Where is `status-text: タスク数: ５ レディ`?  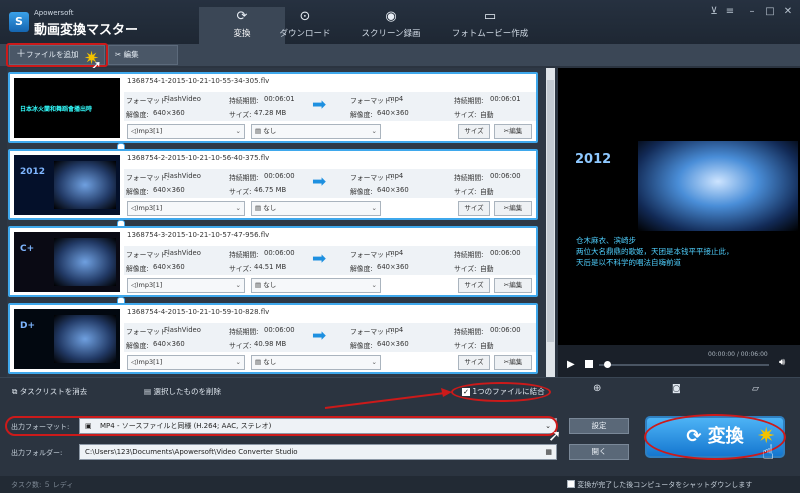
status-text: タスク数: ５ レディ is located at coordinates (42, 485).